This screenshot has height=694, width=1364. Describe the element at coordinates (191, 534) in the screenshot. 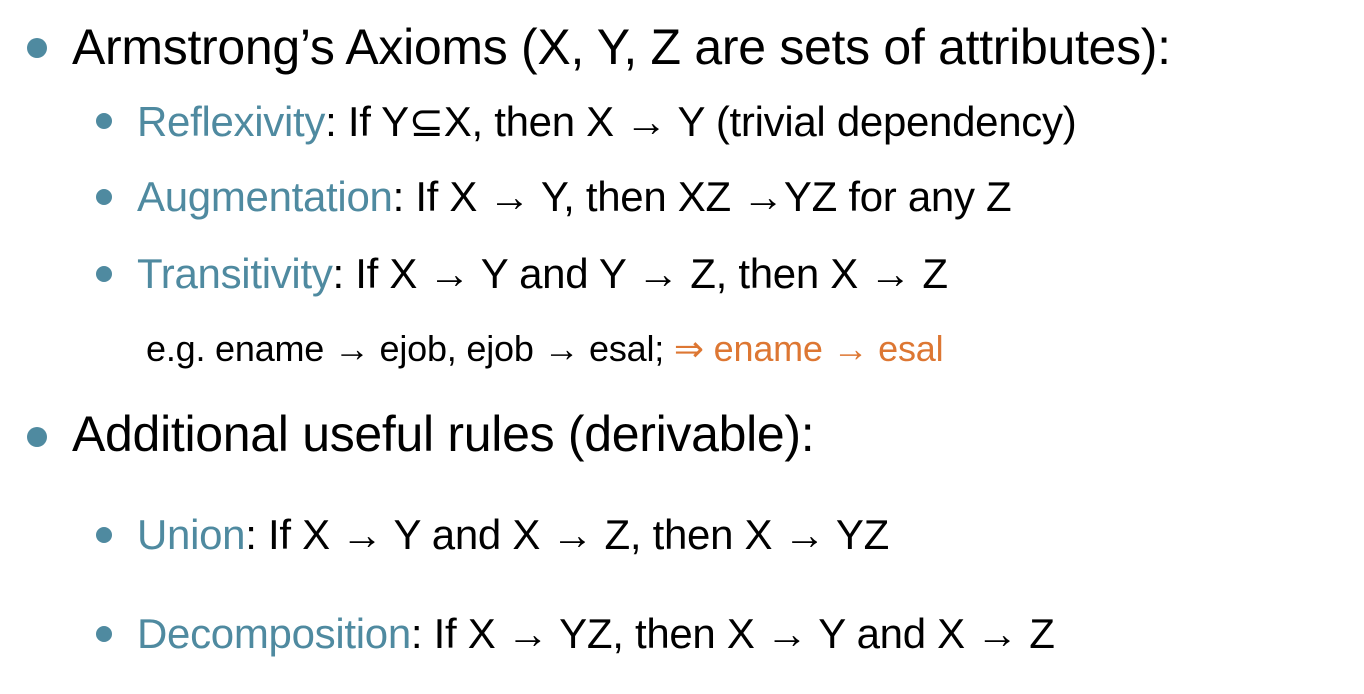

I see `term-union: Union` at that location.